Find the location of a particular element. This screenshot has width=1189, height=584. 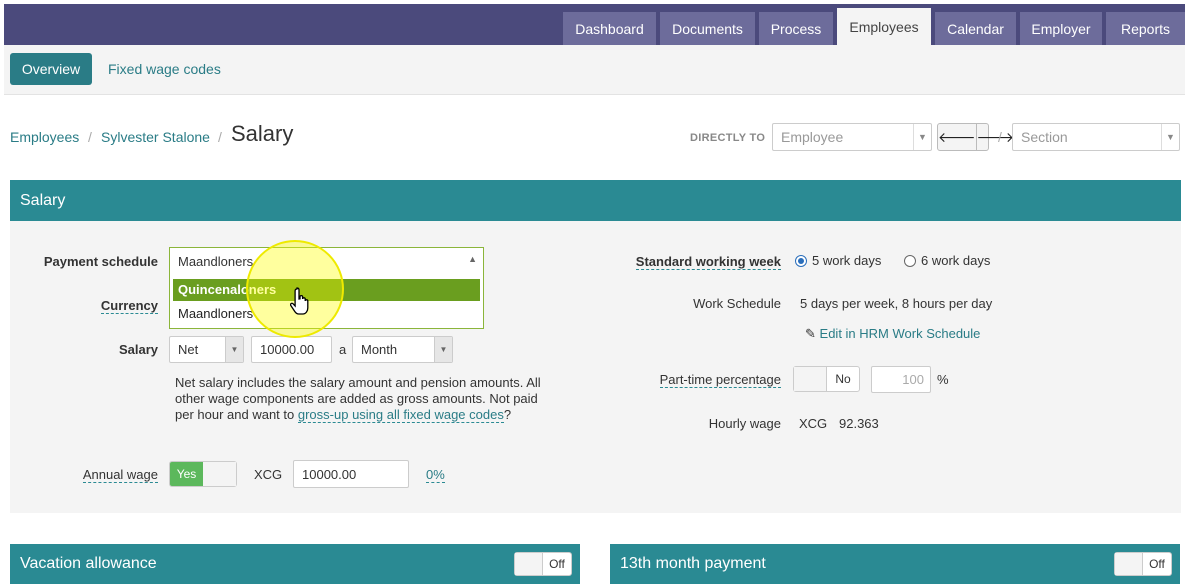

vacation-allowance-toggle: Off is located at coordinates (543, 564).